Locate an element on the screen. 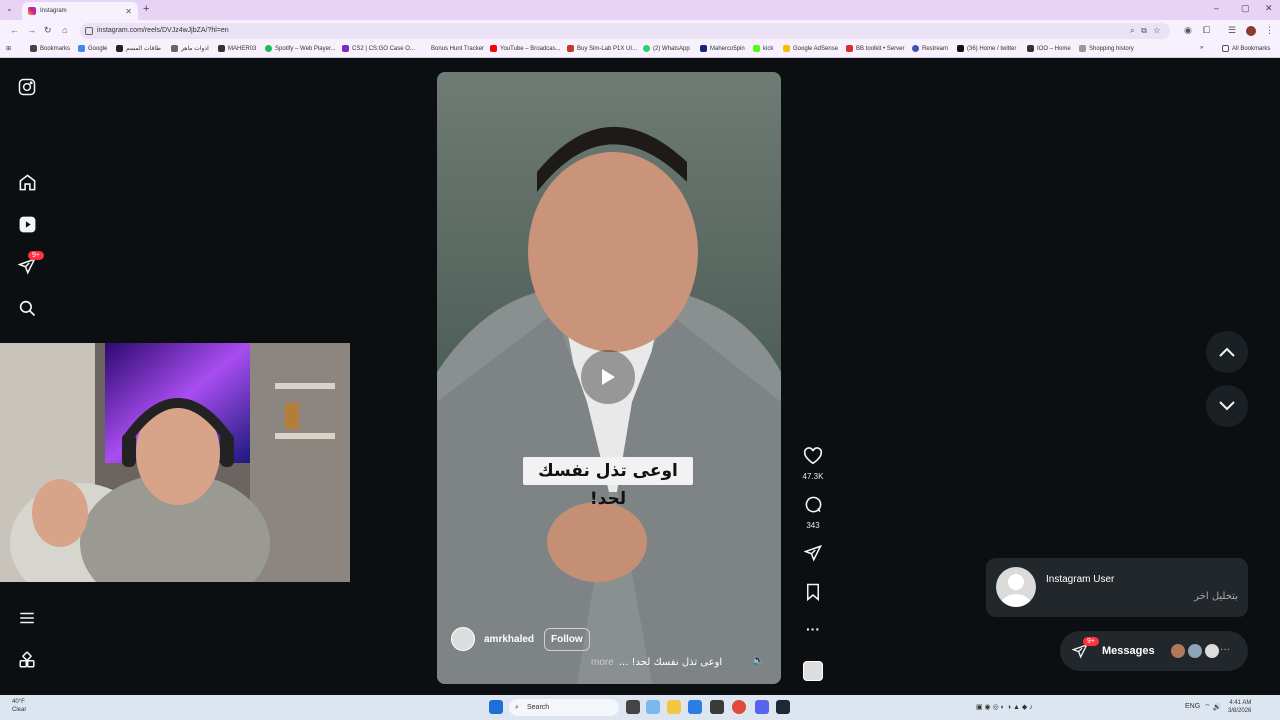  steam-icon is located at coordinates (783, 707).